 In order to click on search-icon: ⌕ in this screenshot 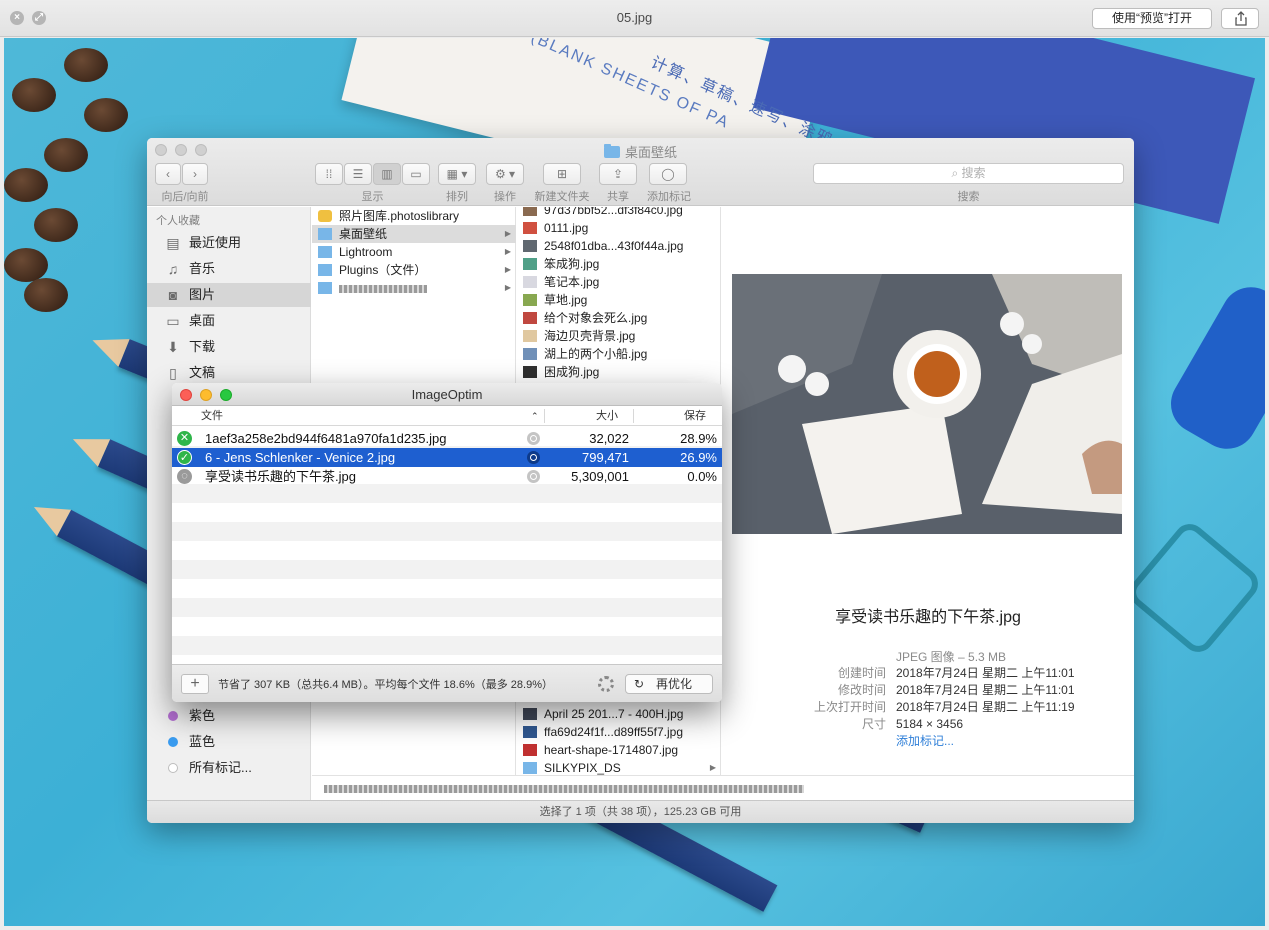, I will do `click(956, 173)`.